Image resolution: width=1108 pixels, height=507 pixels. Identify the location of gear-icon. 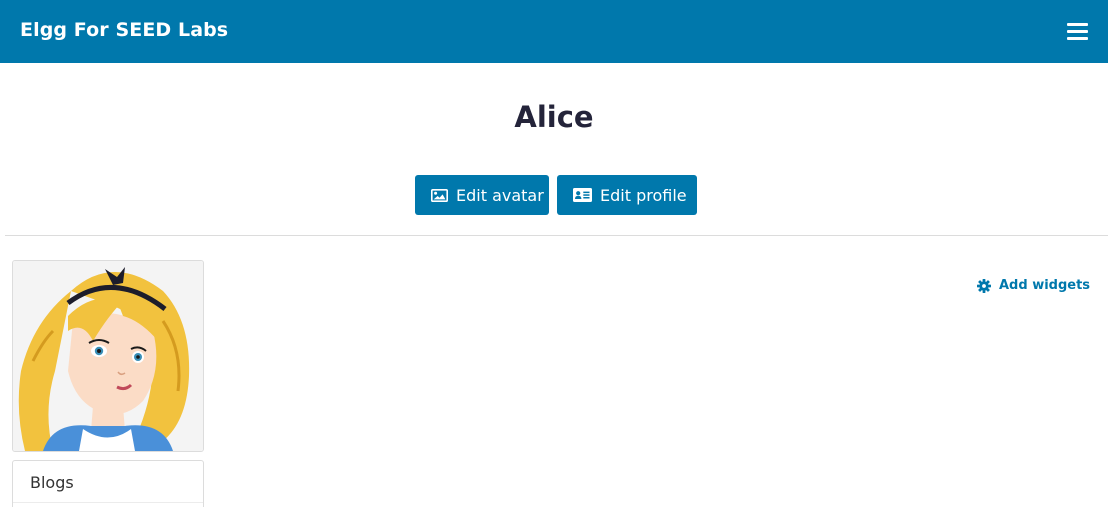
(984, 285).